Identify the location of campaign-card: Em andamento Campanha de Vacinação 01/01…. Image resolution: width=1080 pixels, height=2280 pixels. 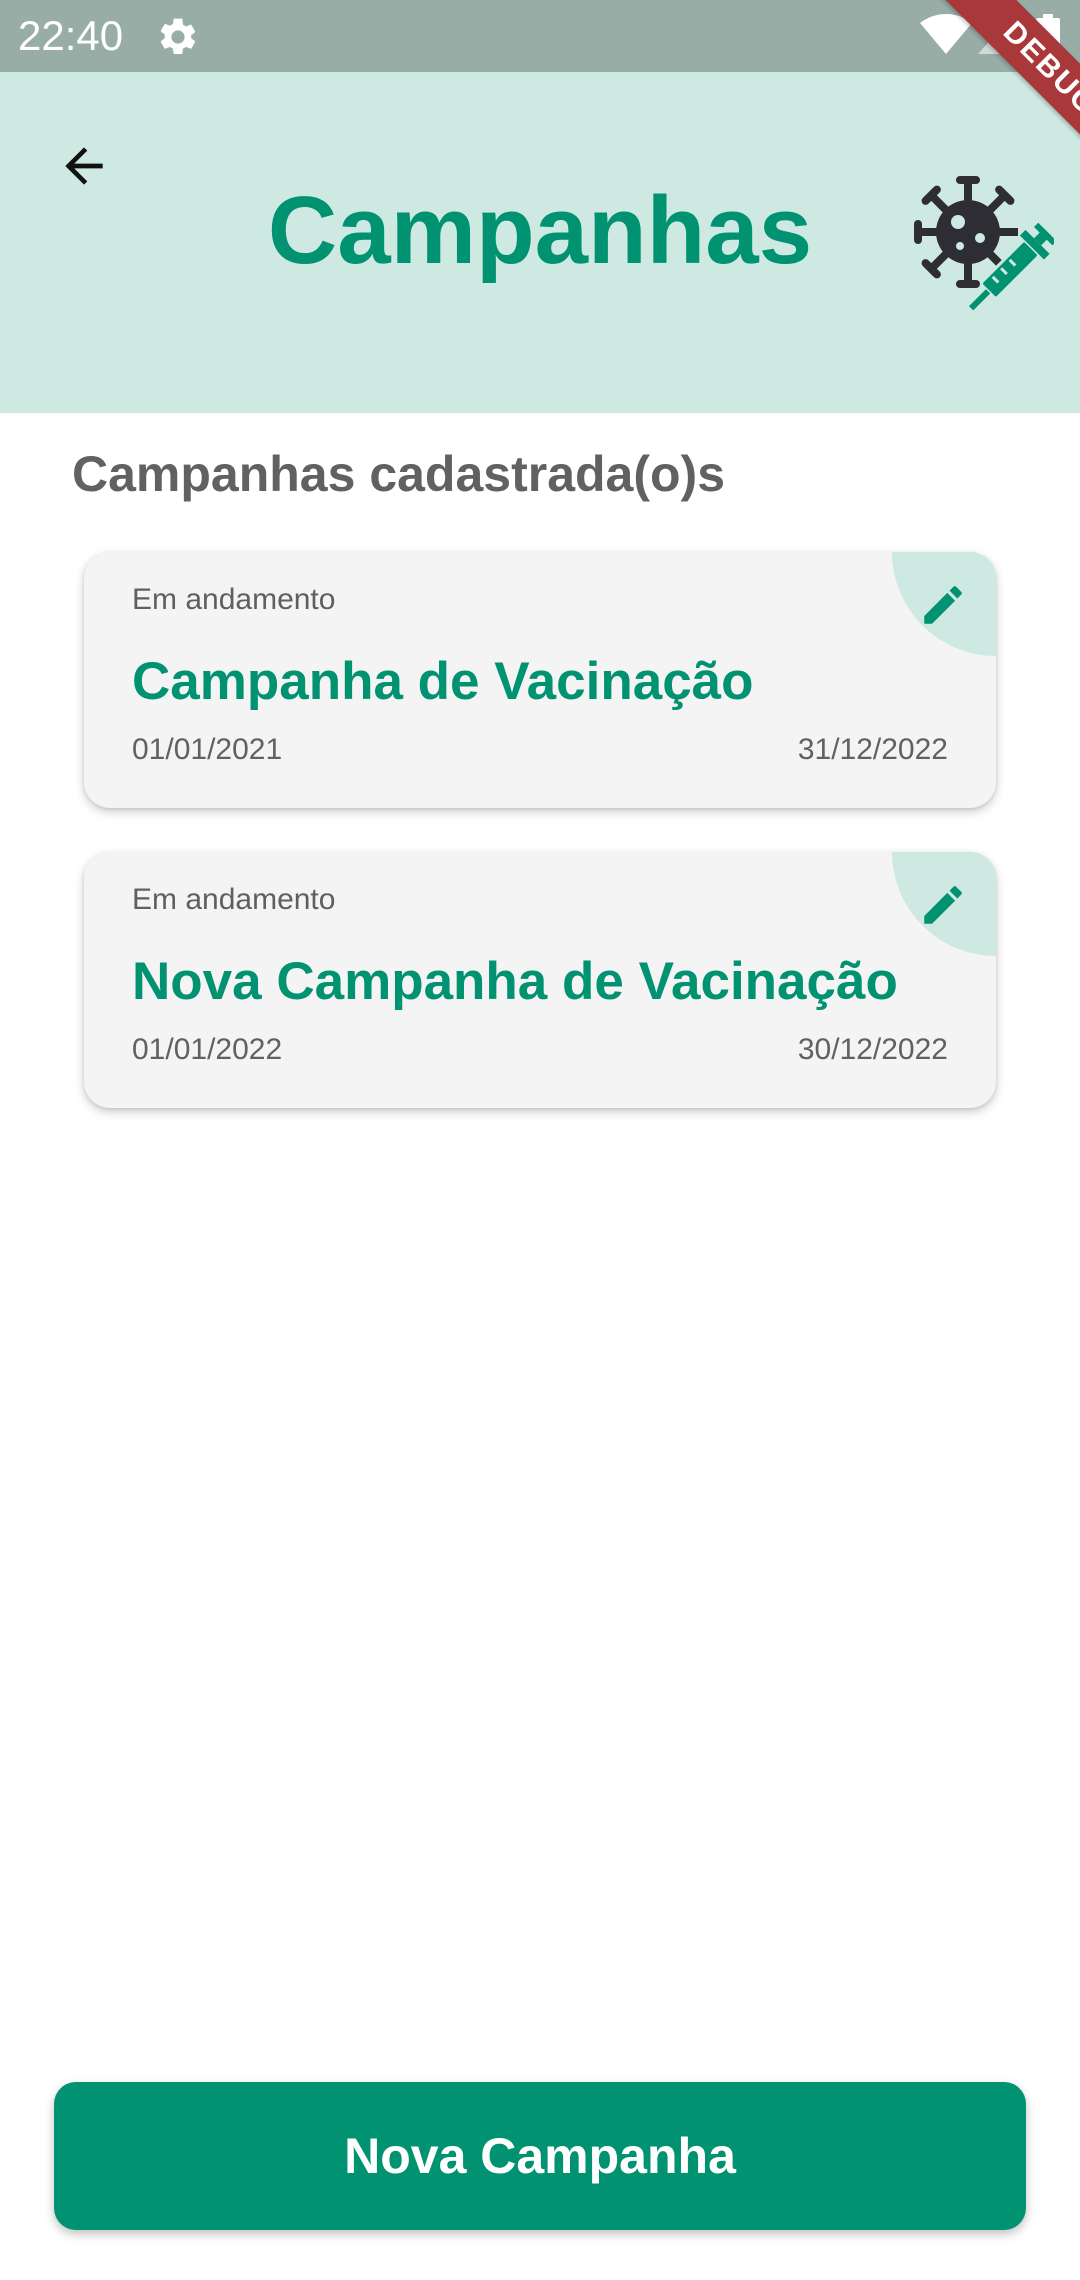
(540, 680).